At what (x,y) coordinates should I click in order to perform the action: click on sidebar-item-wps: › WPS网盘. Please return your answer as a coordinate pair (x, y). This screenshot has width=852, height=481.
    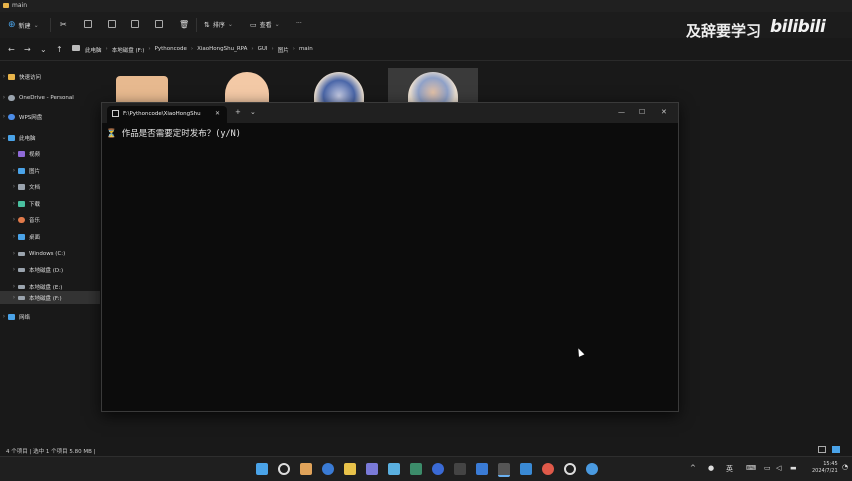
    Looking at the image, I should click on (50, 116).